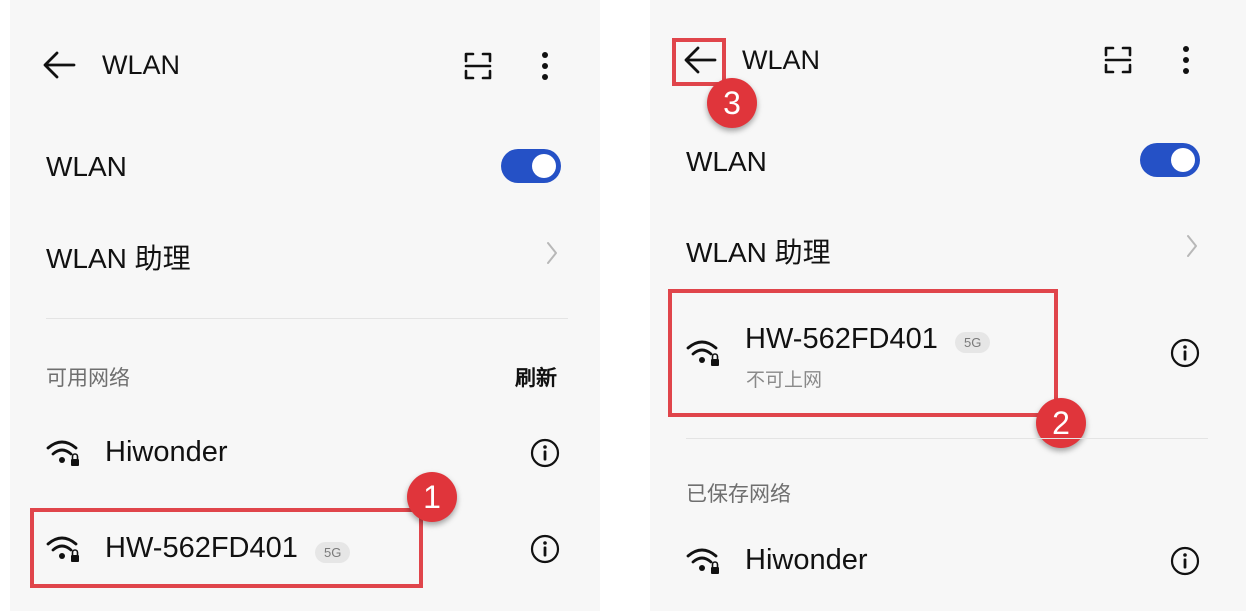 Image resolution: width=1246 pixels, height=611 pixels. Describe the element at coordinates (732, 103) in the screenshot. I see `step-marker: 3` at that location.